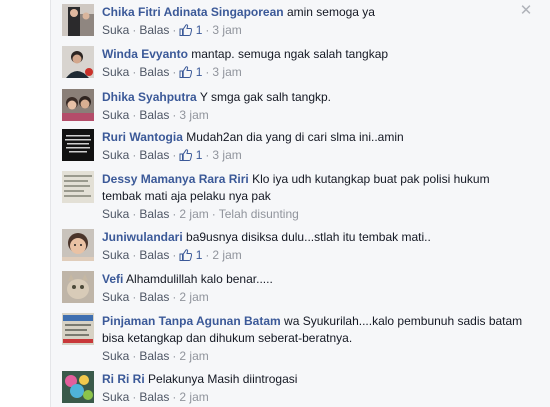 Image resolution: width=550 pixels, height=407 pixels. I want to click on comment-actions: Suka · Balas · 3 jam, so click(314, 115).